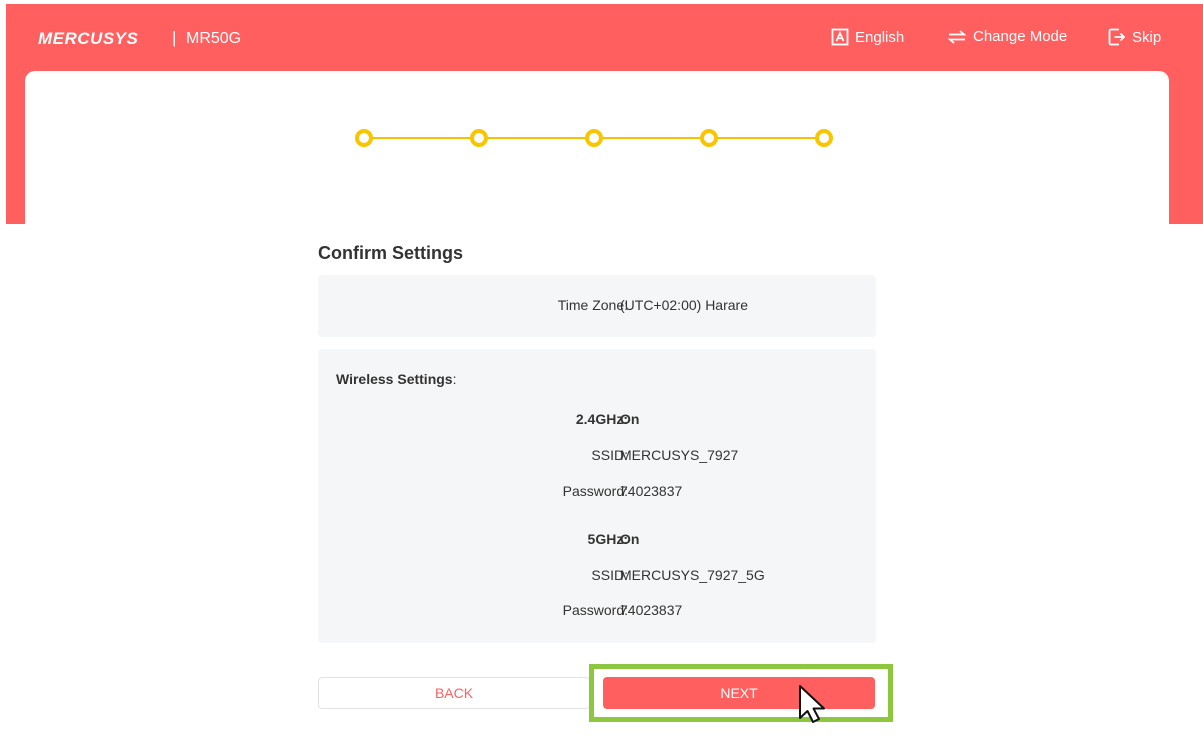  I want to click on change-mode-button: Change Mode, so click(1007, 36).